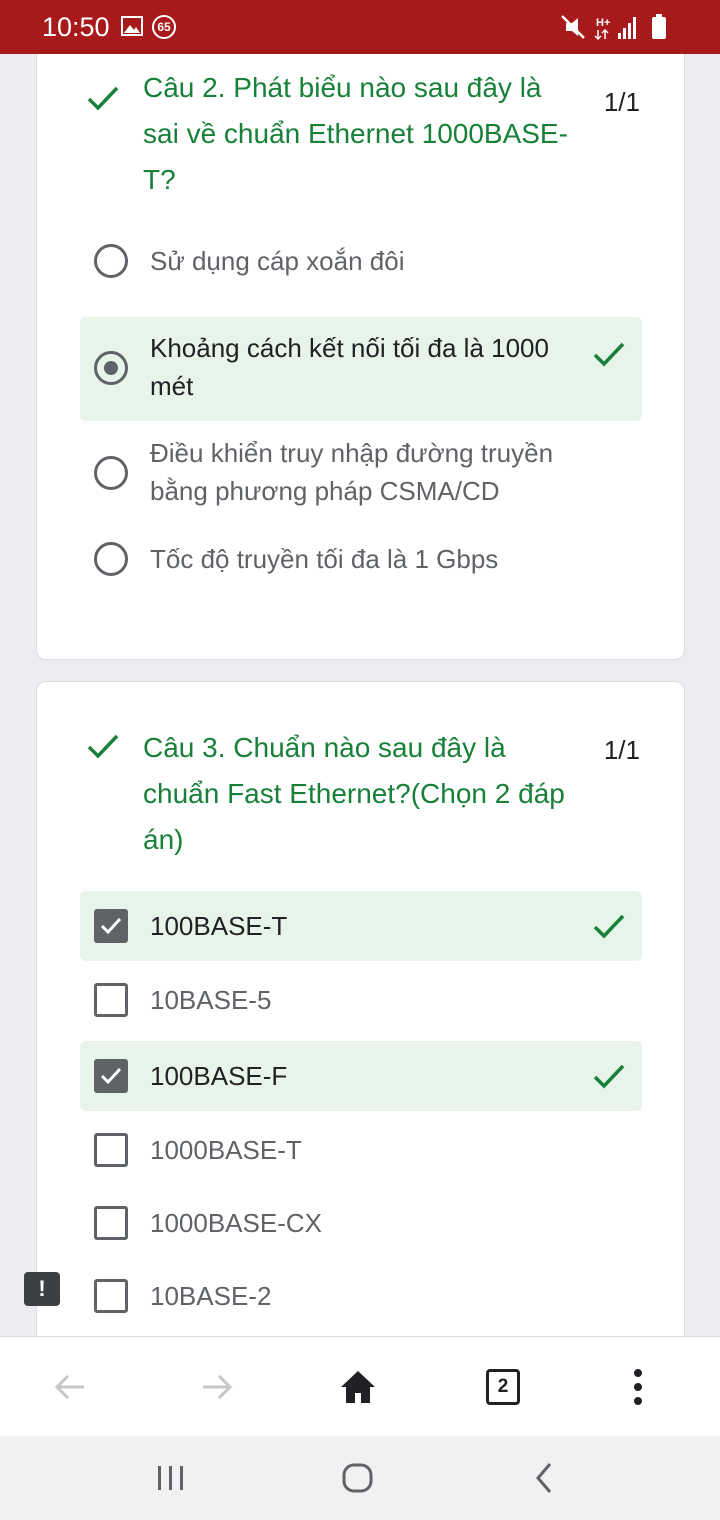 The image size is (720, 1520). What do you see at coordinates (219, 926) in the screenshot?
I see `option-label: 100BASE-T` at bounding box center [219, 926].